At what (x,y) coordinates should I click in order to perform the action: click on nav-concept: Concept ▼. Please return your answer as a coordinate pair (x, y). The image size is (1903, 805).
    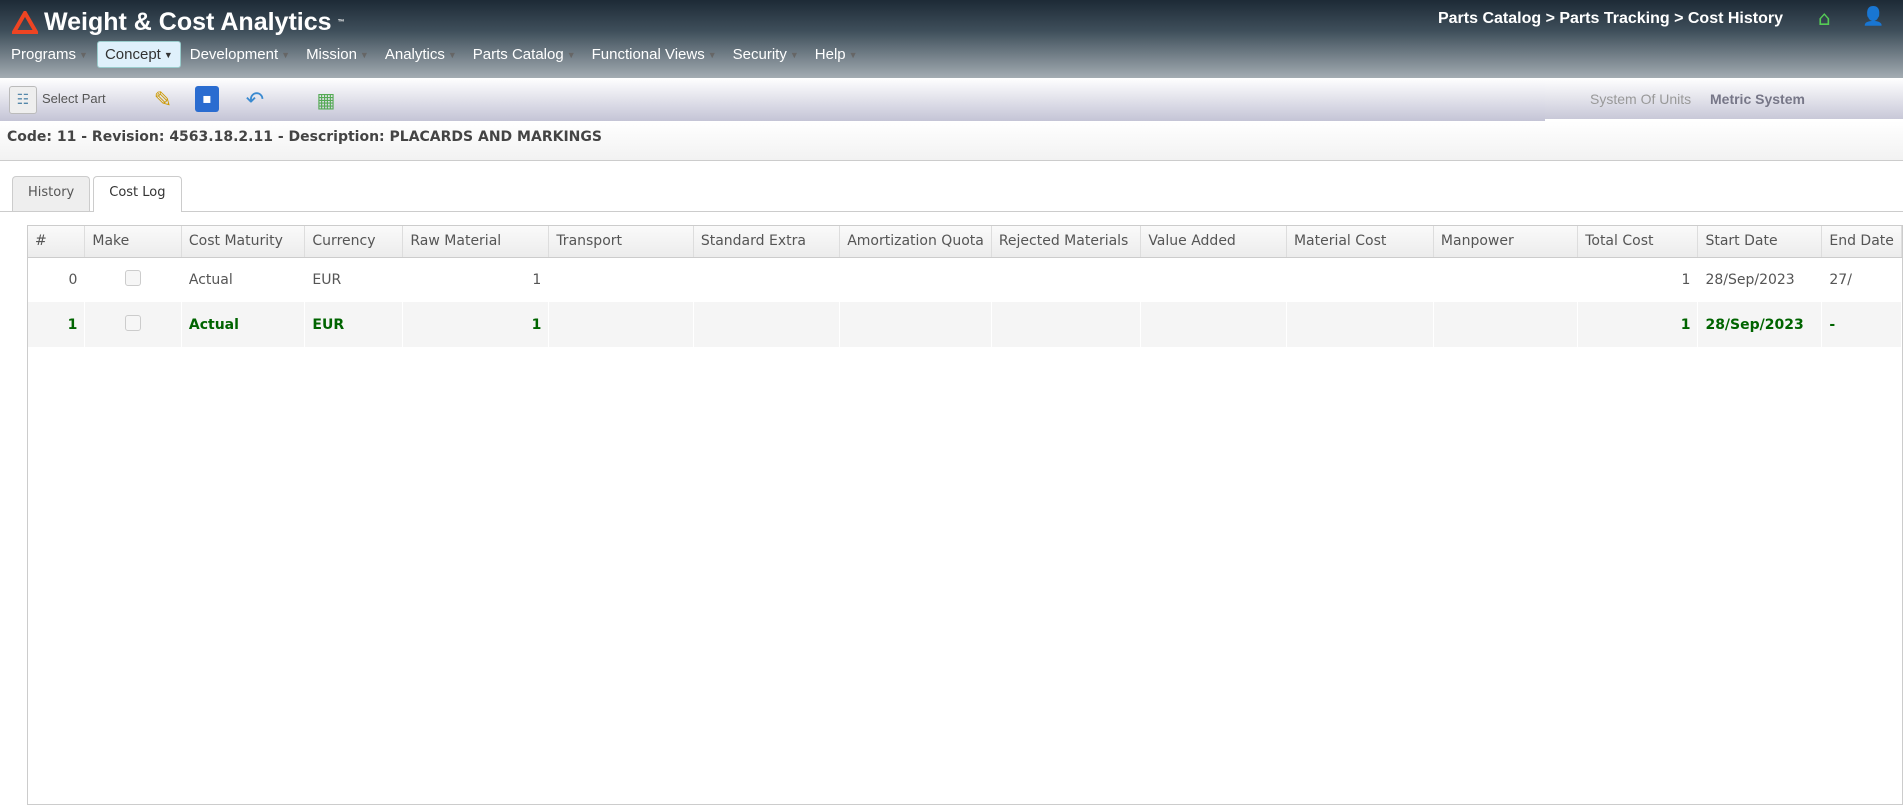
    Looking at the image, I should click on (138, 54).